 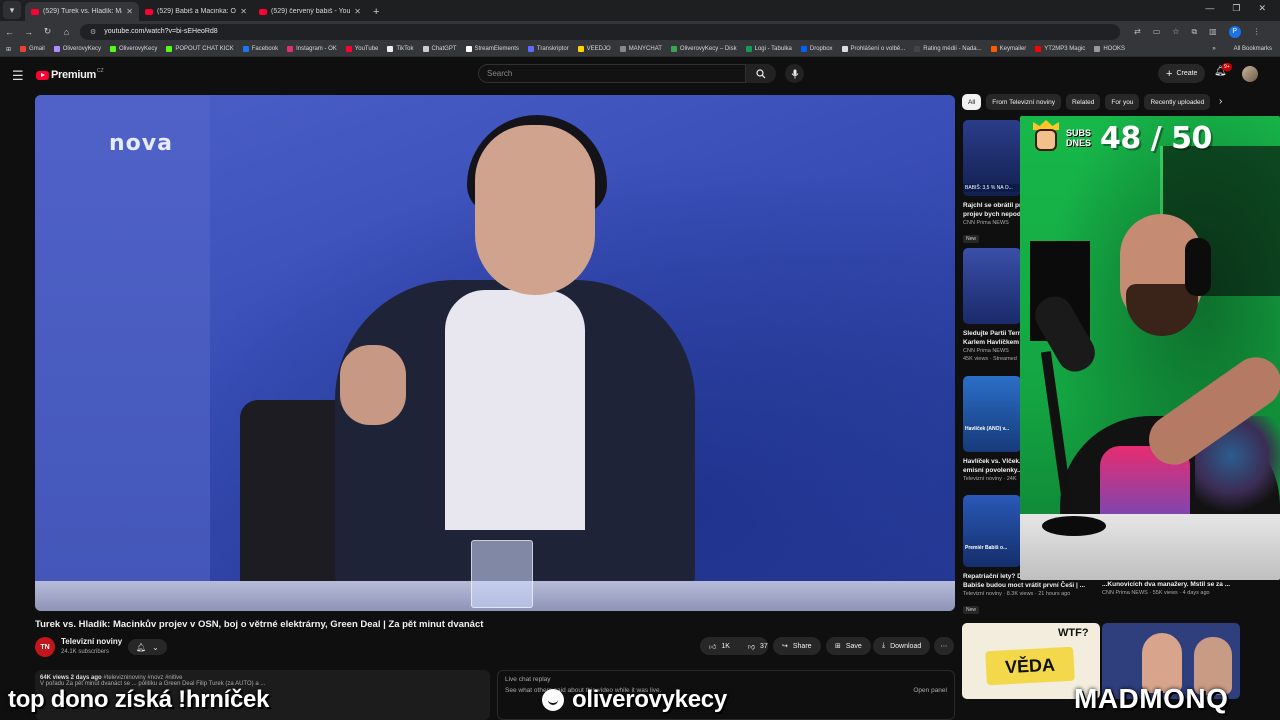 What do you see at coordinates (260, 49) in the screenshot?
I see `bookmark-item: Facebook` at bounding box center [260, 49].